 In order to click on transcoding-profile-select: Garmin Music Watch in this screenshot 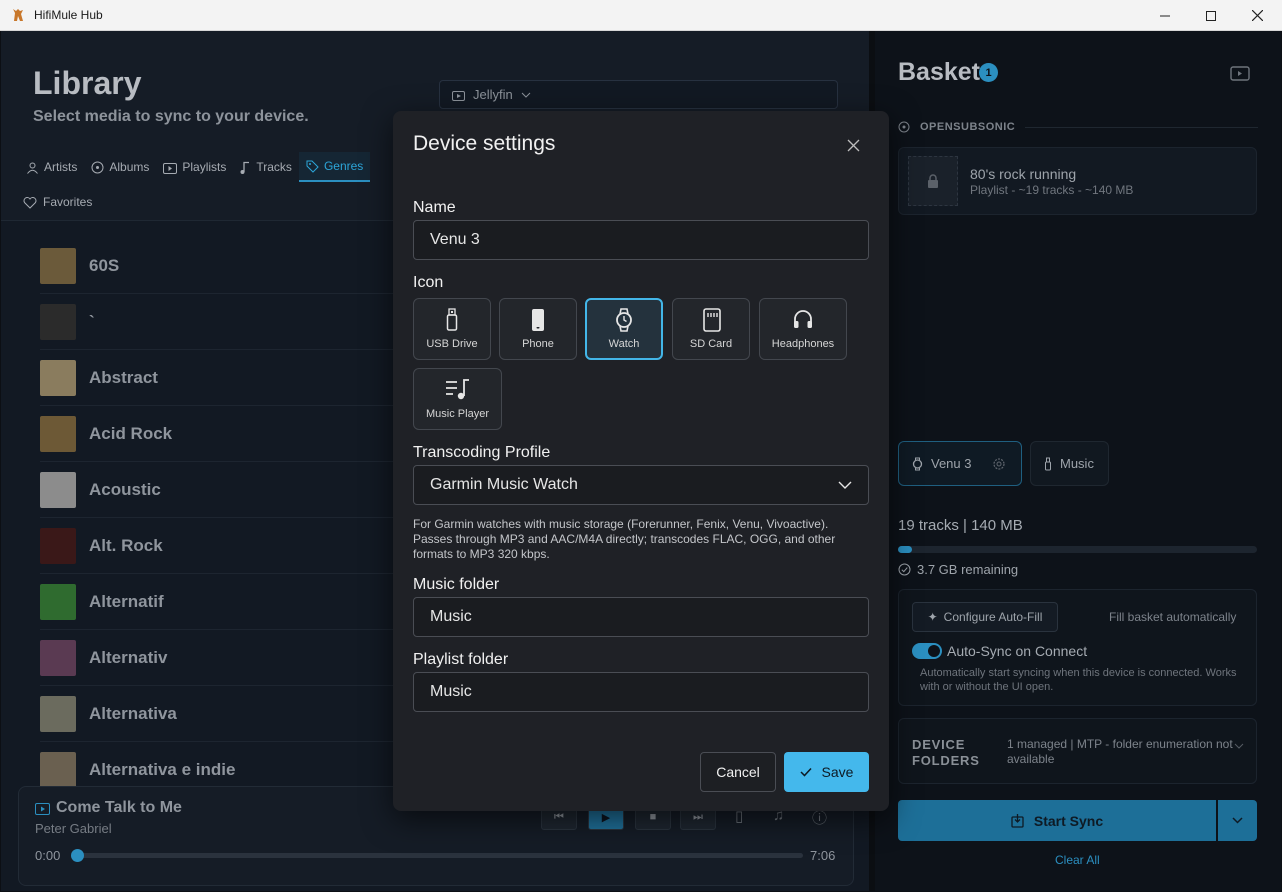, I will do `click(641, 485)`.